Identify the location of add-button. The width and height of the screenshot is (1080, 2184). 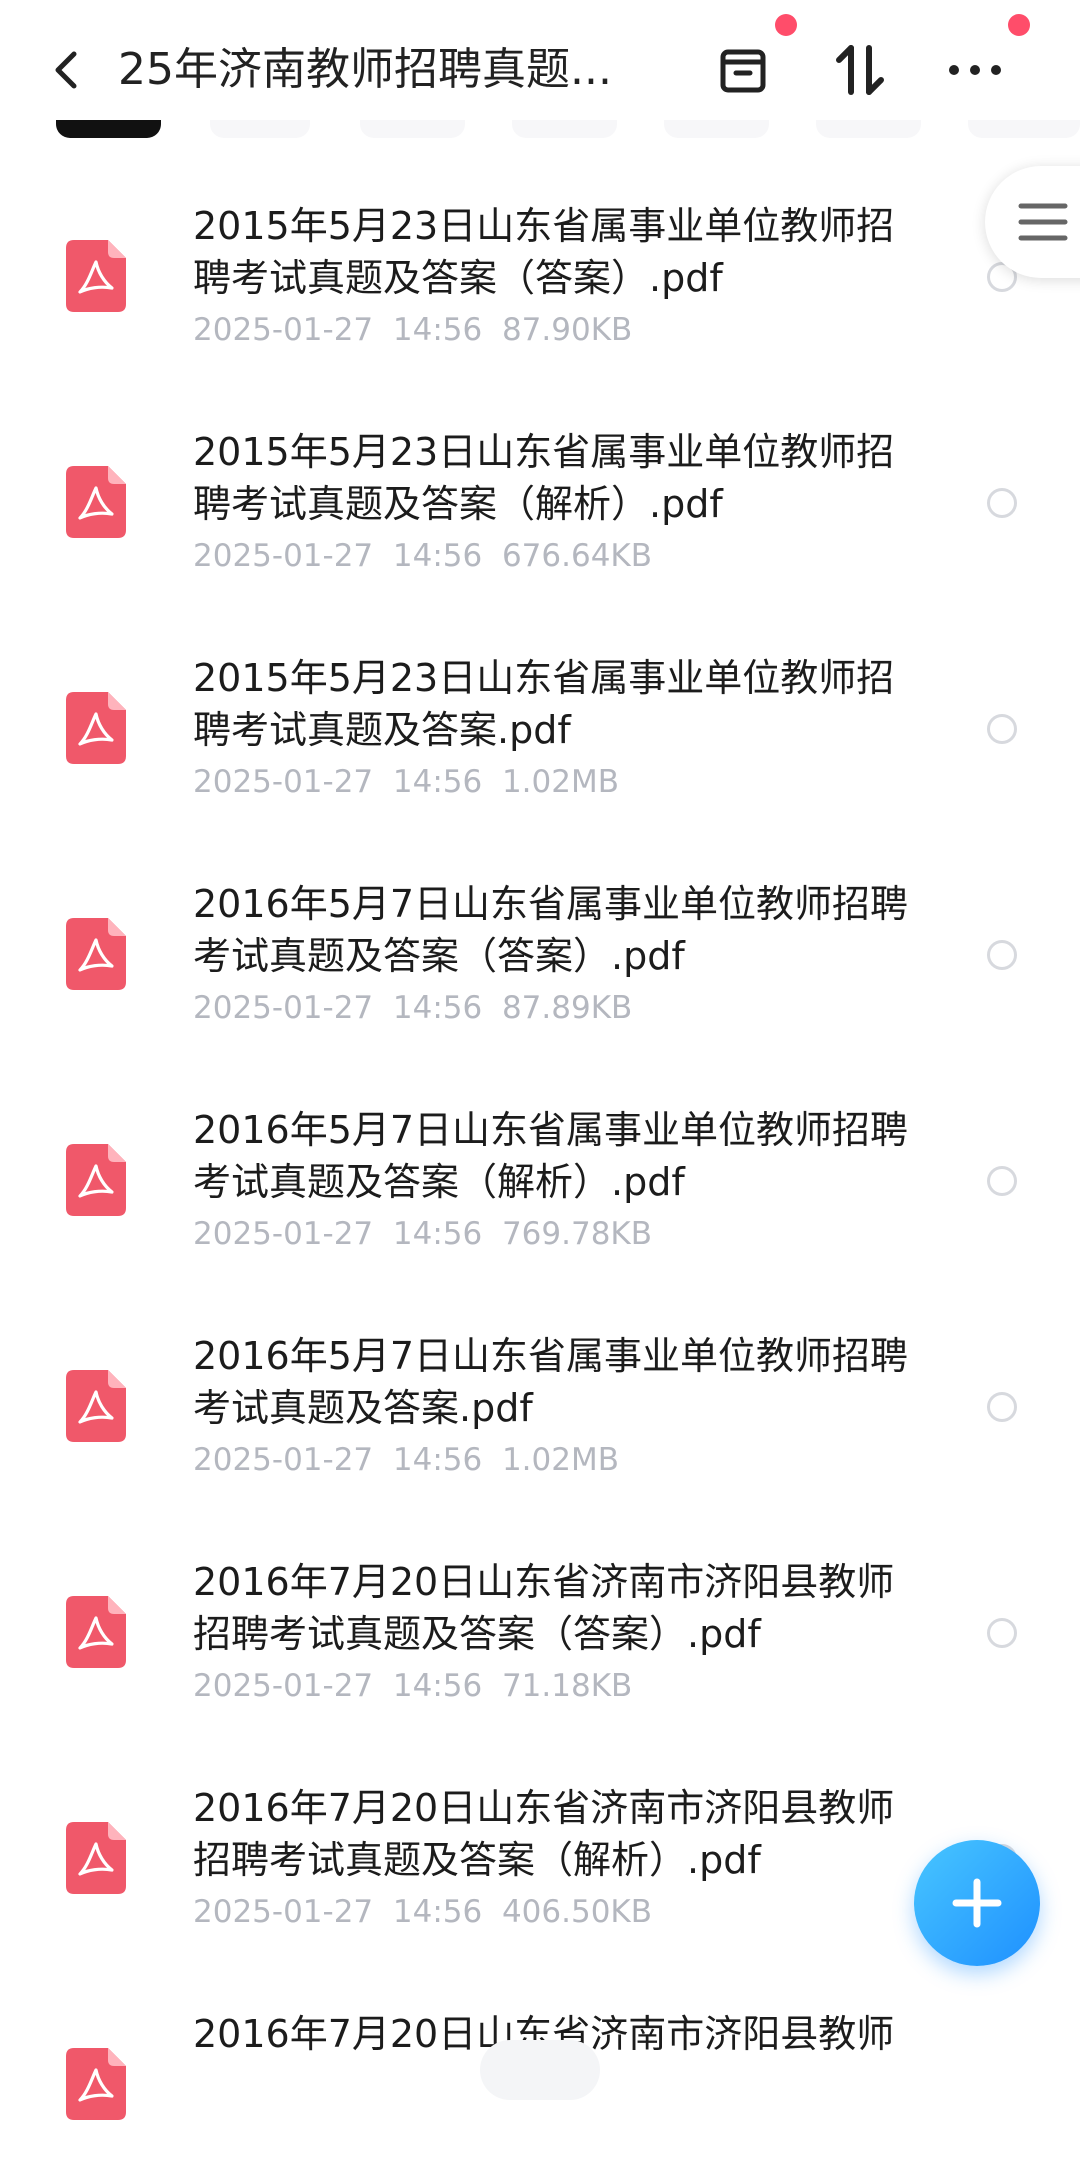
(977, 1903).